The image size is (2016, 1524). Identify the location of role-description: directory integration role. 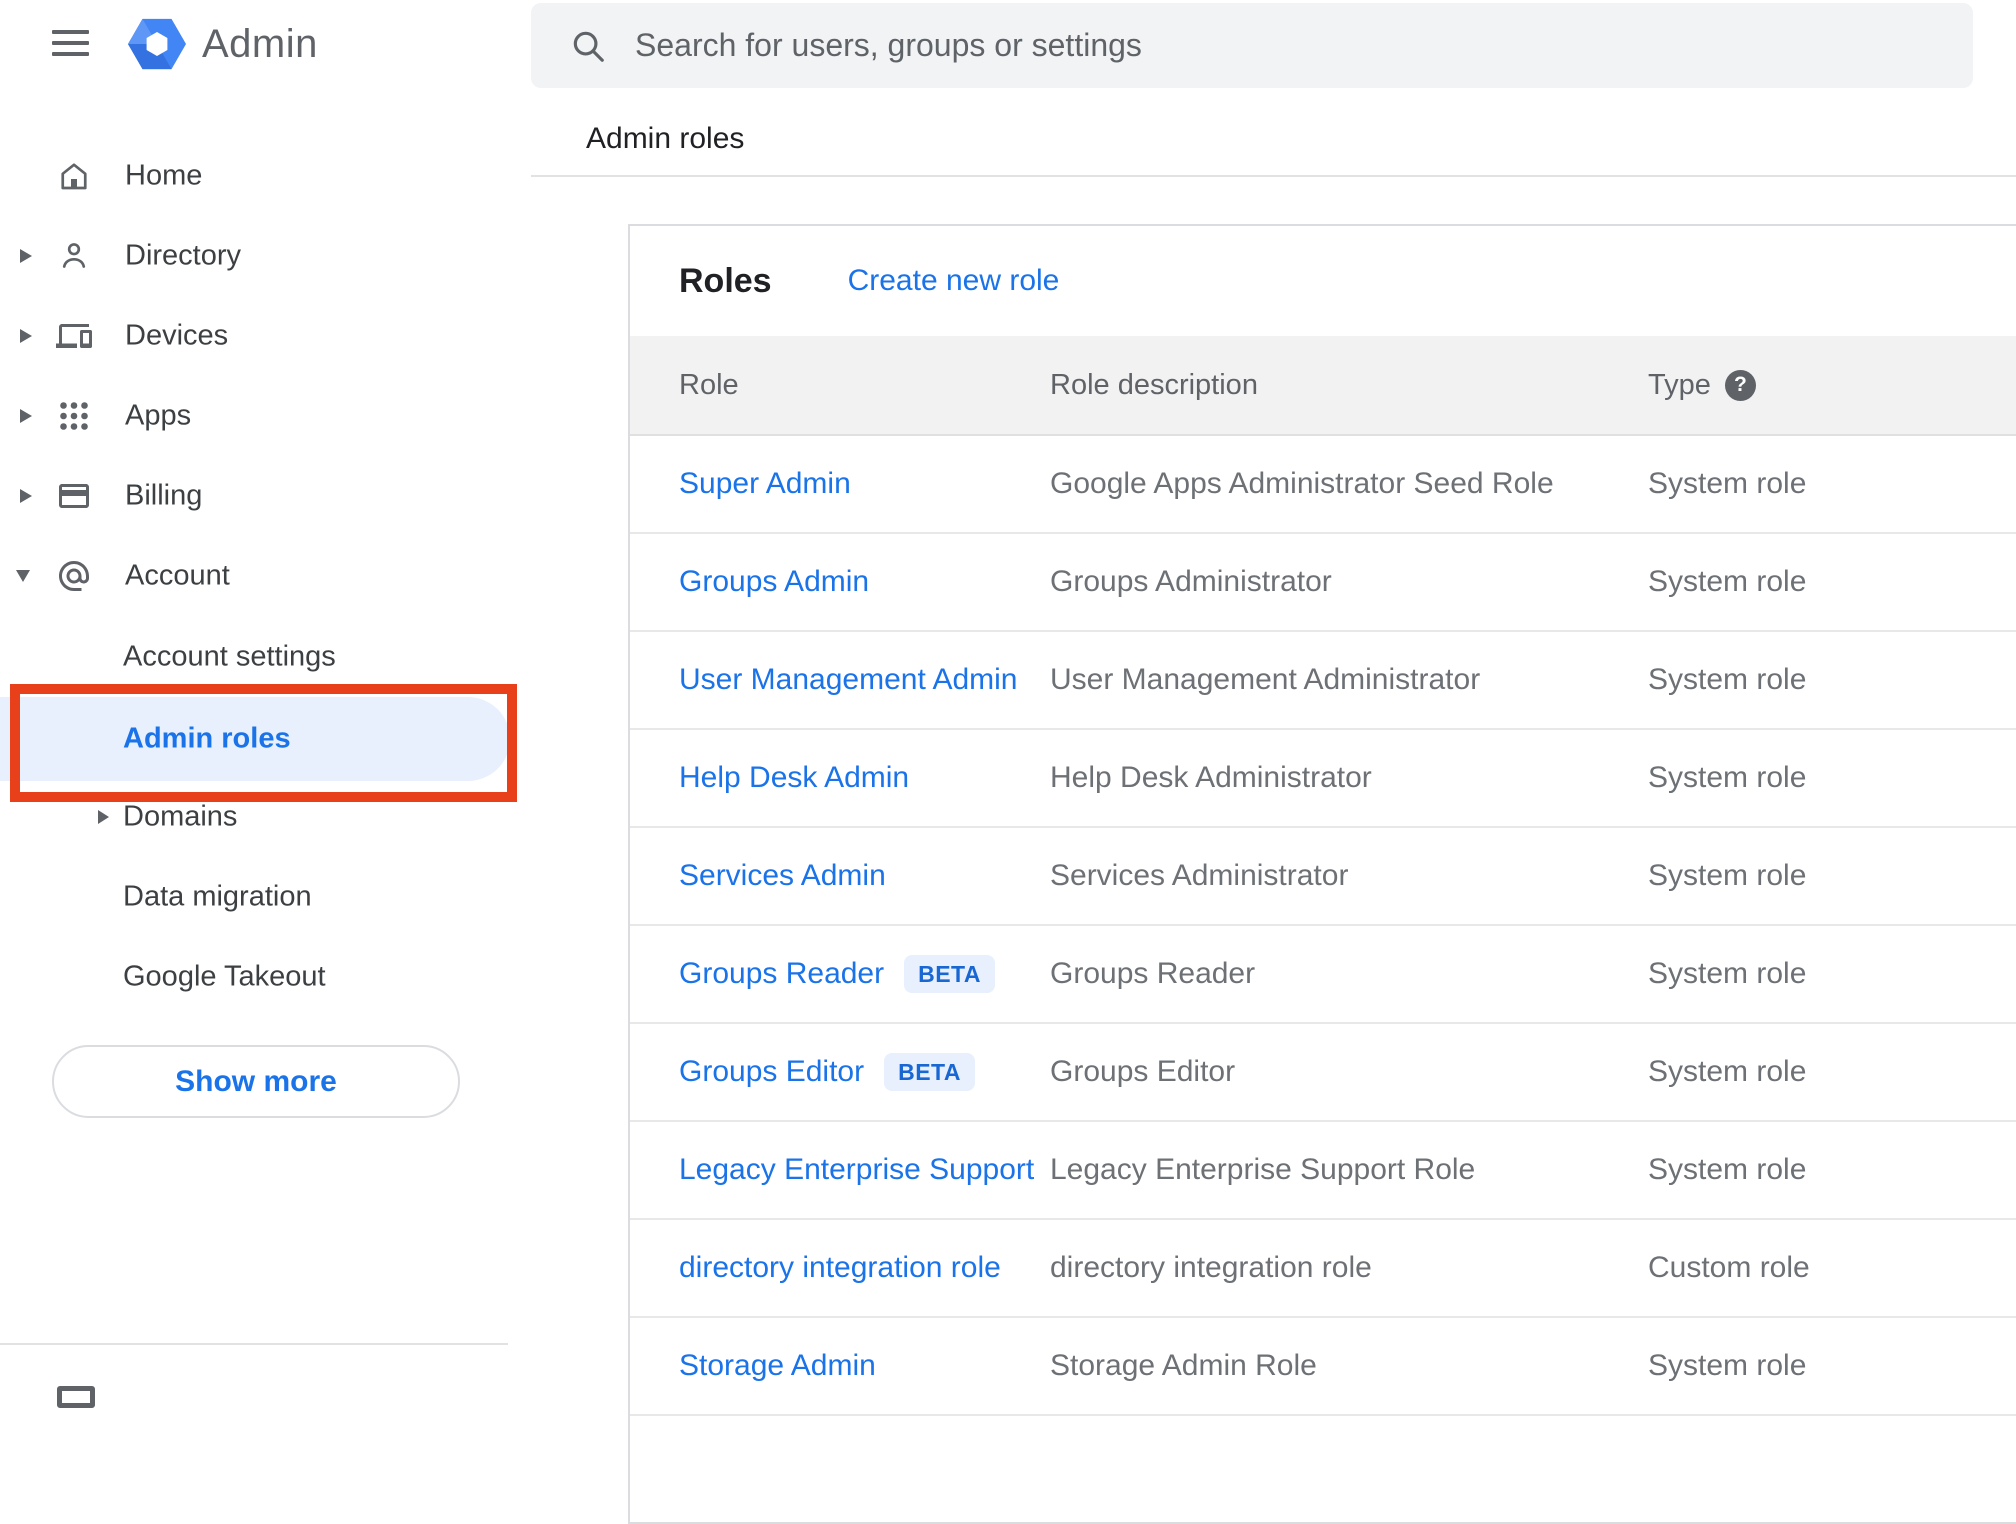
(1211, 1267).